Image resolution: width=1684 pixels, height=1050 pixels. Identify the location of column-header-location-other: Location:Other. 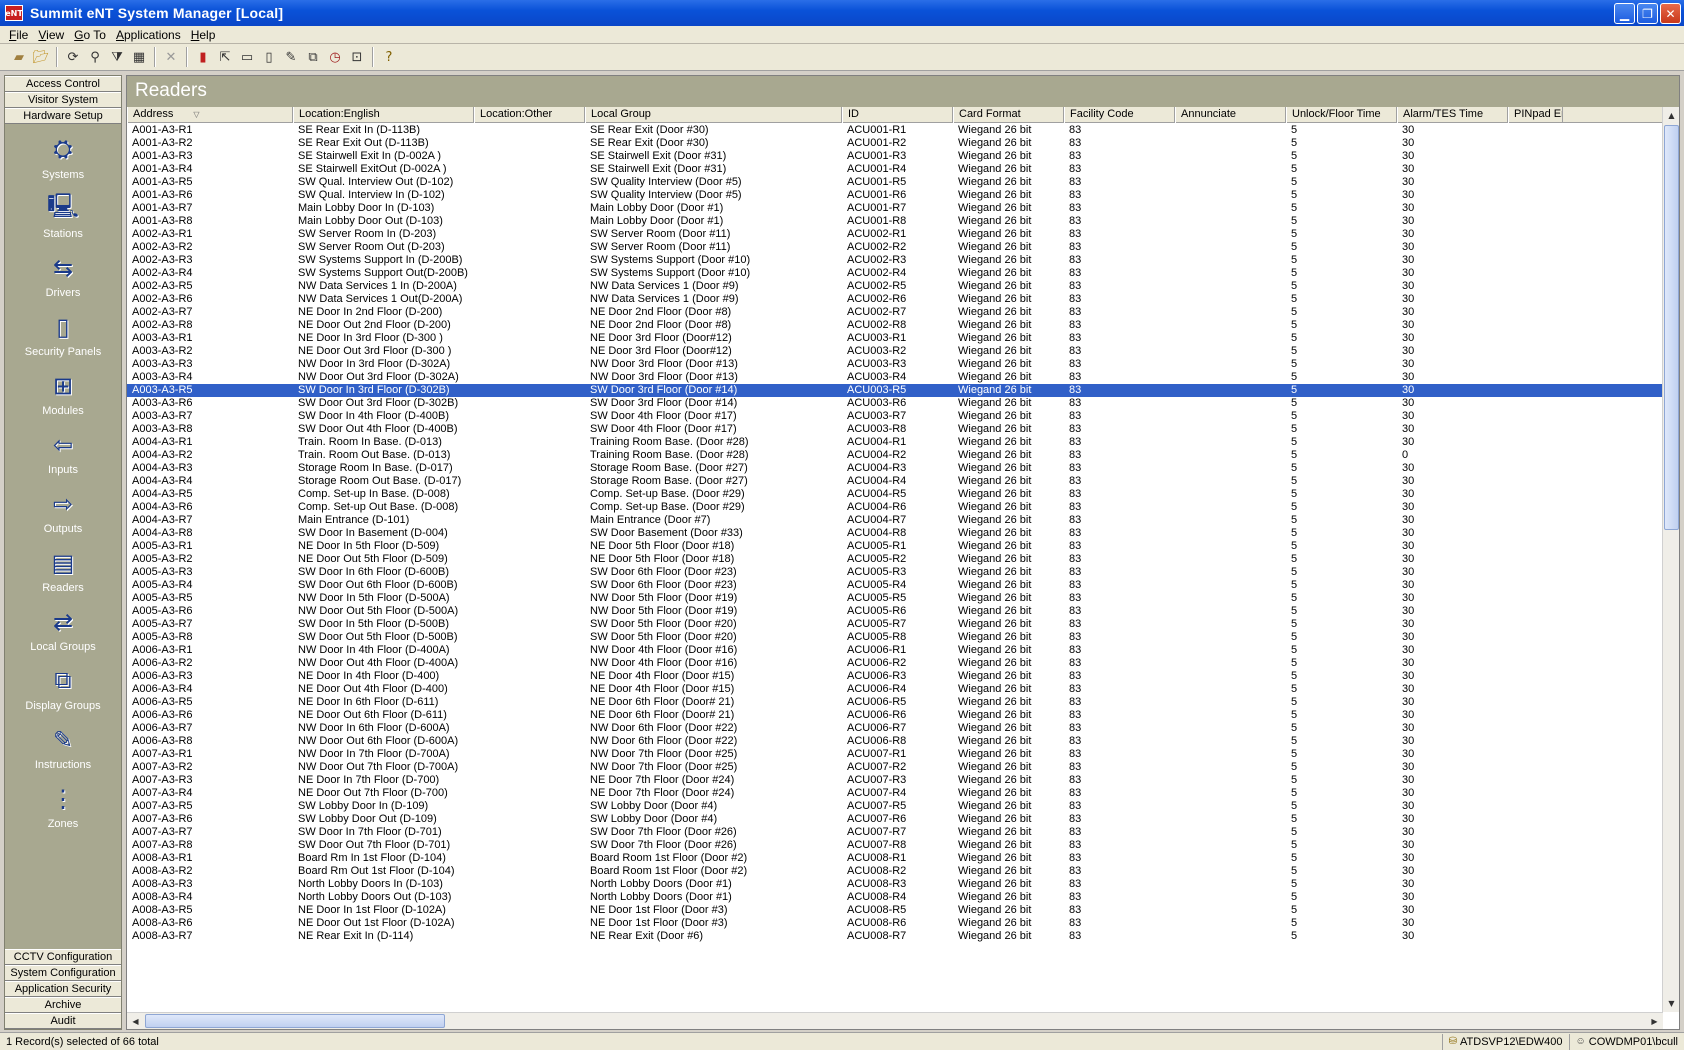
(529, 115).